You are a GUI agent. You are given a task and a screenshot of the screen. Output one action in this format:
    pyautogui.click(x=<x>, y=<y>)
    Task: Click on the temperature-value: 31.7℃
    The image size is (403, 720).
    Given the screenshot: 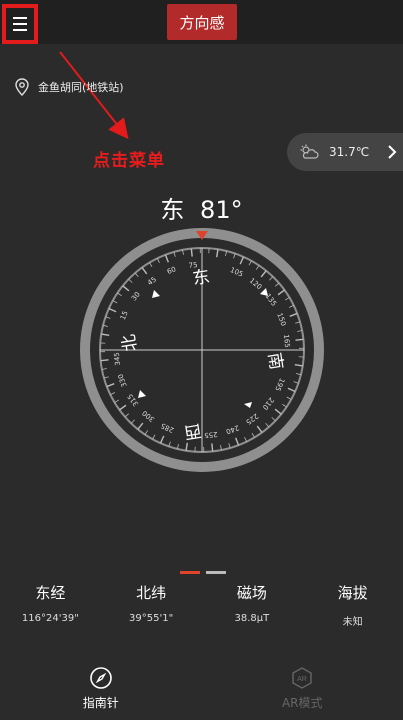 What is the action you would take?
    pyautogui.click(x=349, y=152)
    